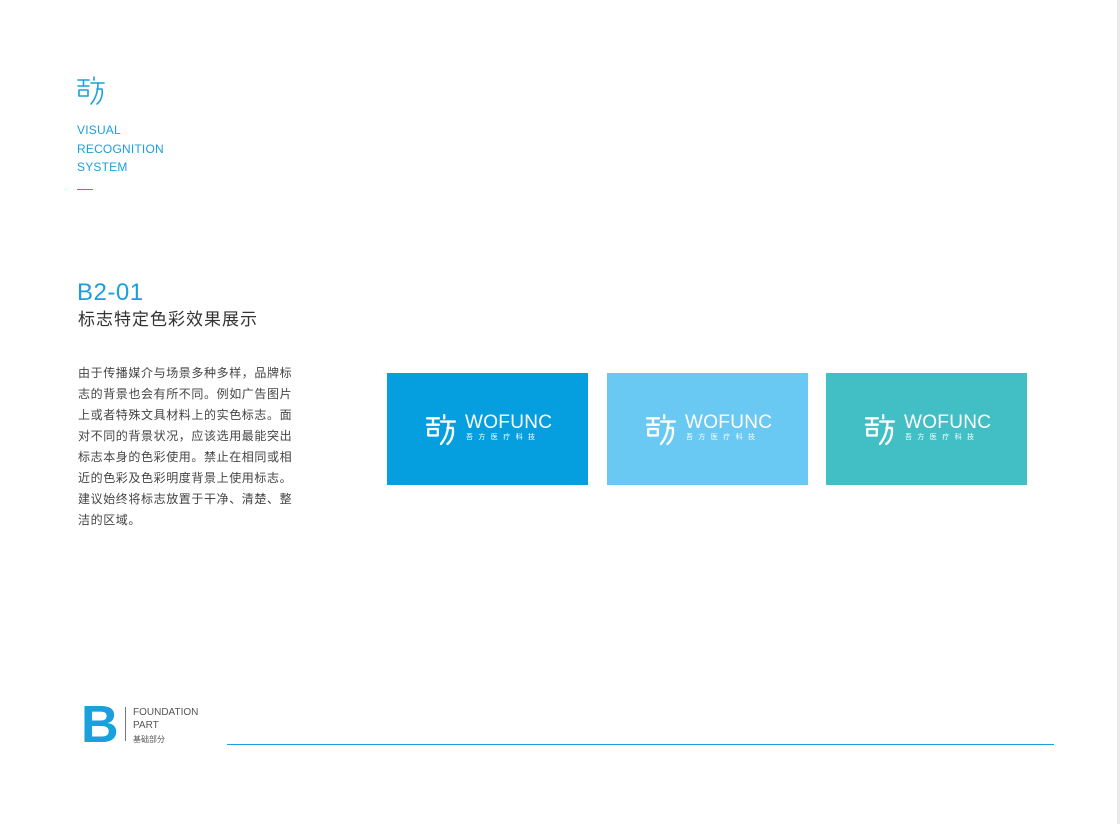 The width and height of the screenshot is (1120, 824). I want to click on footer-english-label: FOUNDATION PART, so click(165, 719).